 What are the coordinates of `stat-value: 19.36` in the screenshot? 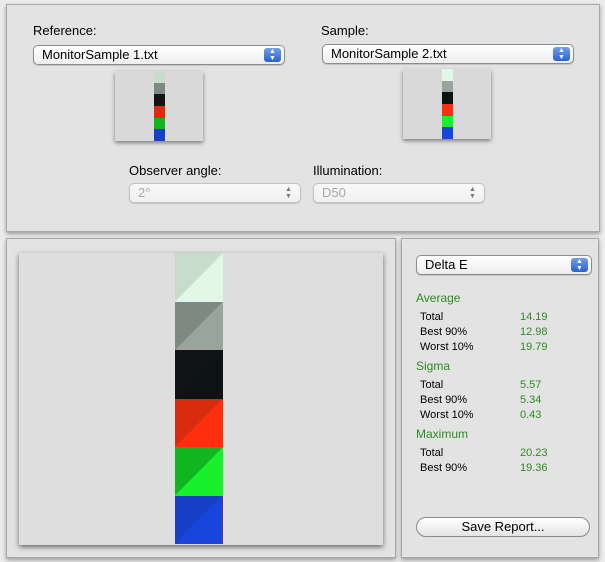 It's located at (534, 468).